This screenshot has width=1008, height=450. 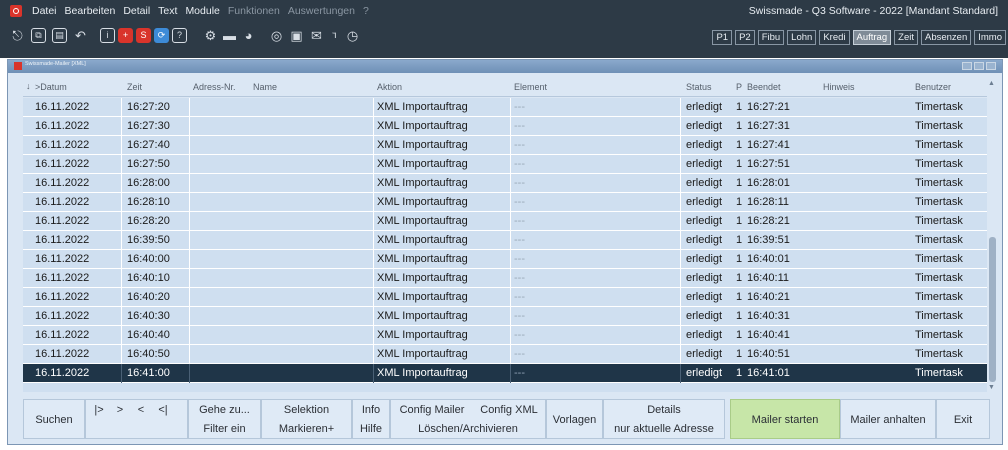 I want to click on hilfe-button: Hilfe, so click(x=371, y=429).